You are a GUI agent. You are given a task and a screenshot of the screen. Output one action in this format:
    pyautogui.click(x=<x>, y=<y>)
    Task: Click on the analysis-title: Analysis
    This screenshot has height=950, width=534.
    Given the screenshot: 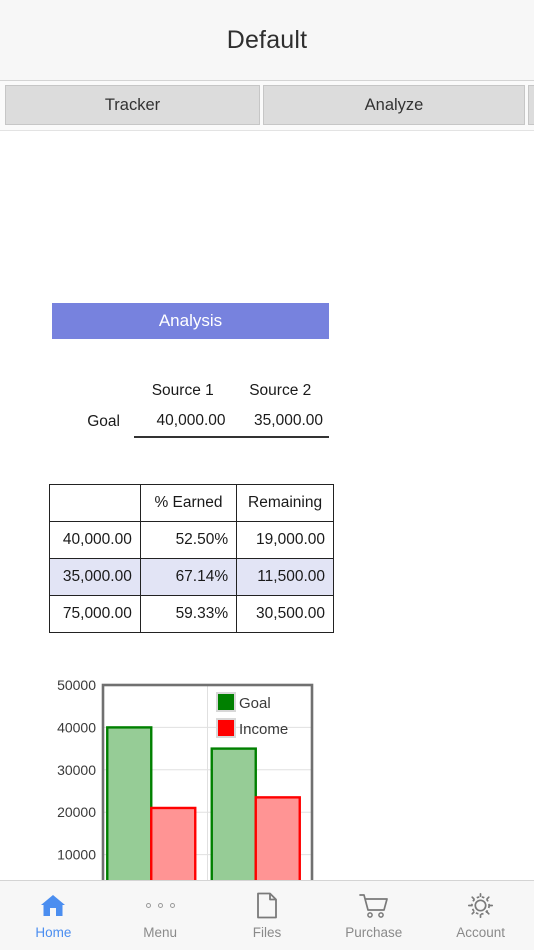 What is the action you would take?
    pyautogui.click(x=190, y=320)
    